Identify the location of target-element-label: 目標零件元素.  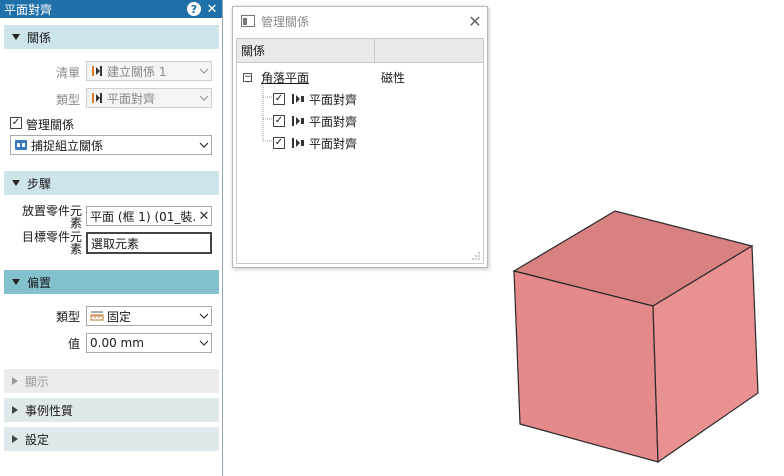
(51, 243).